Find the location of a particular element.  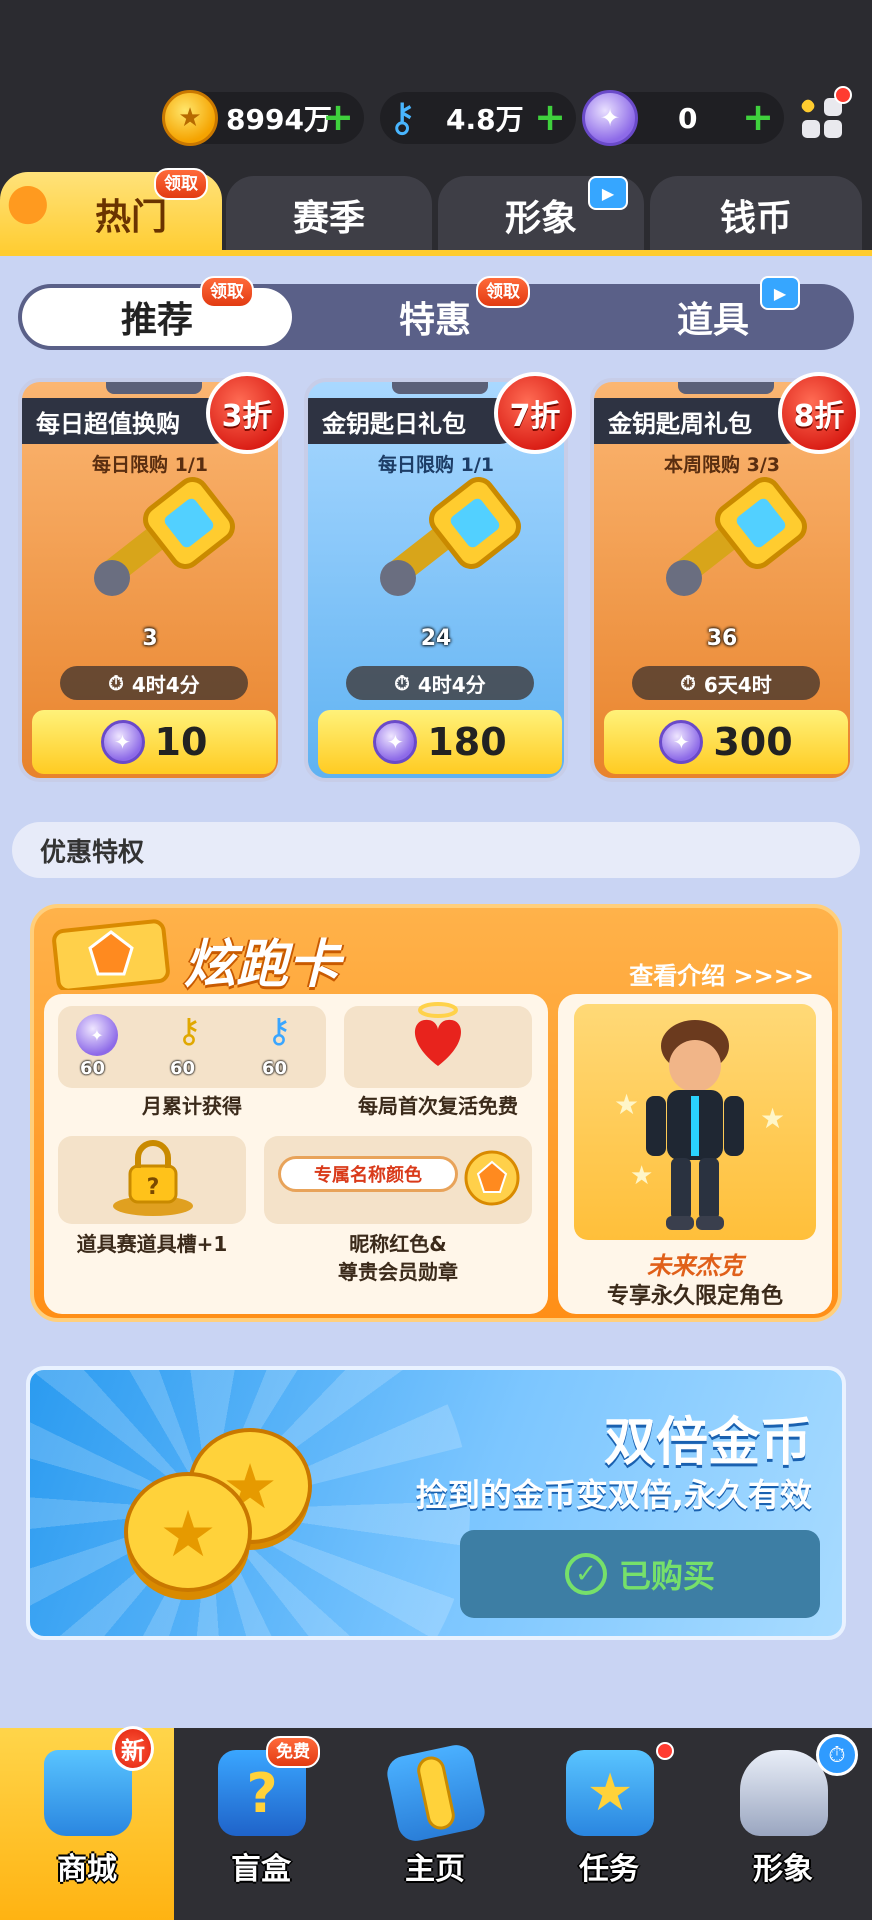

tab-hot: ● 热门 领取 is located at coordinates (111, 212).